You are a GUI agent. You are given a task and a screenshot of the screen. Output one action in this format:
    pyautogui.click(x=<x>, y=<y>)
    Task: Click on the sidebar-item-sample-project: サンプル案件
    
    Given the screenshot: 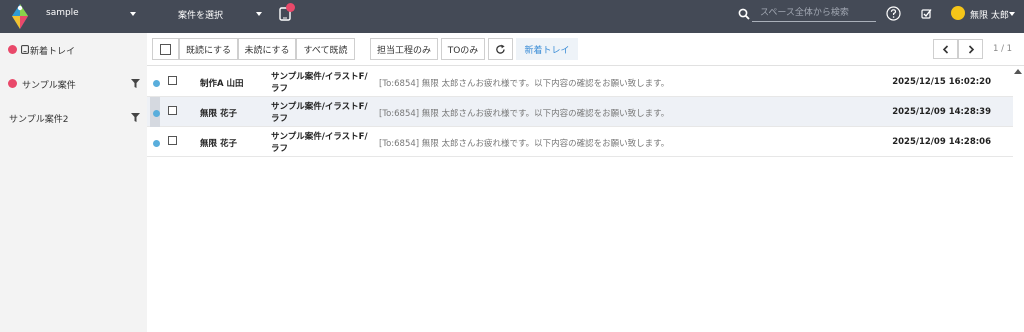 What is the action you would take?
    pyautogui.click(x=73, y=84)
    